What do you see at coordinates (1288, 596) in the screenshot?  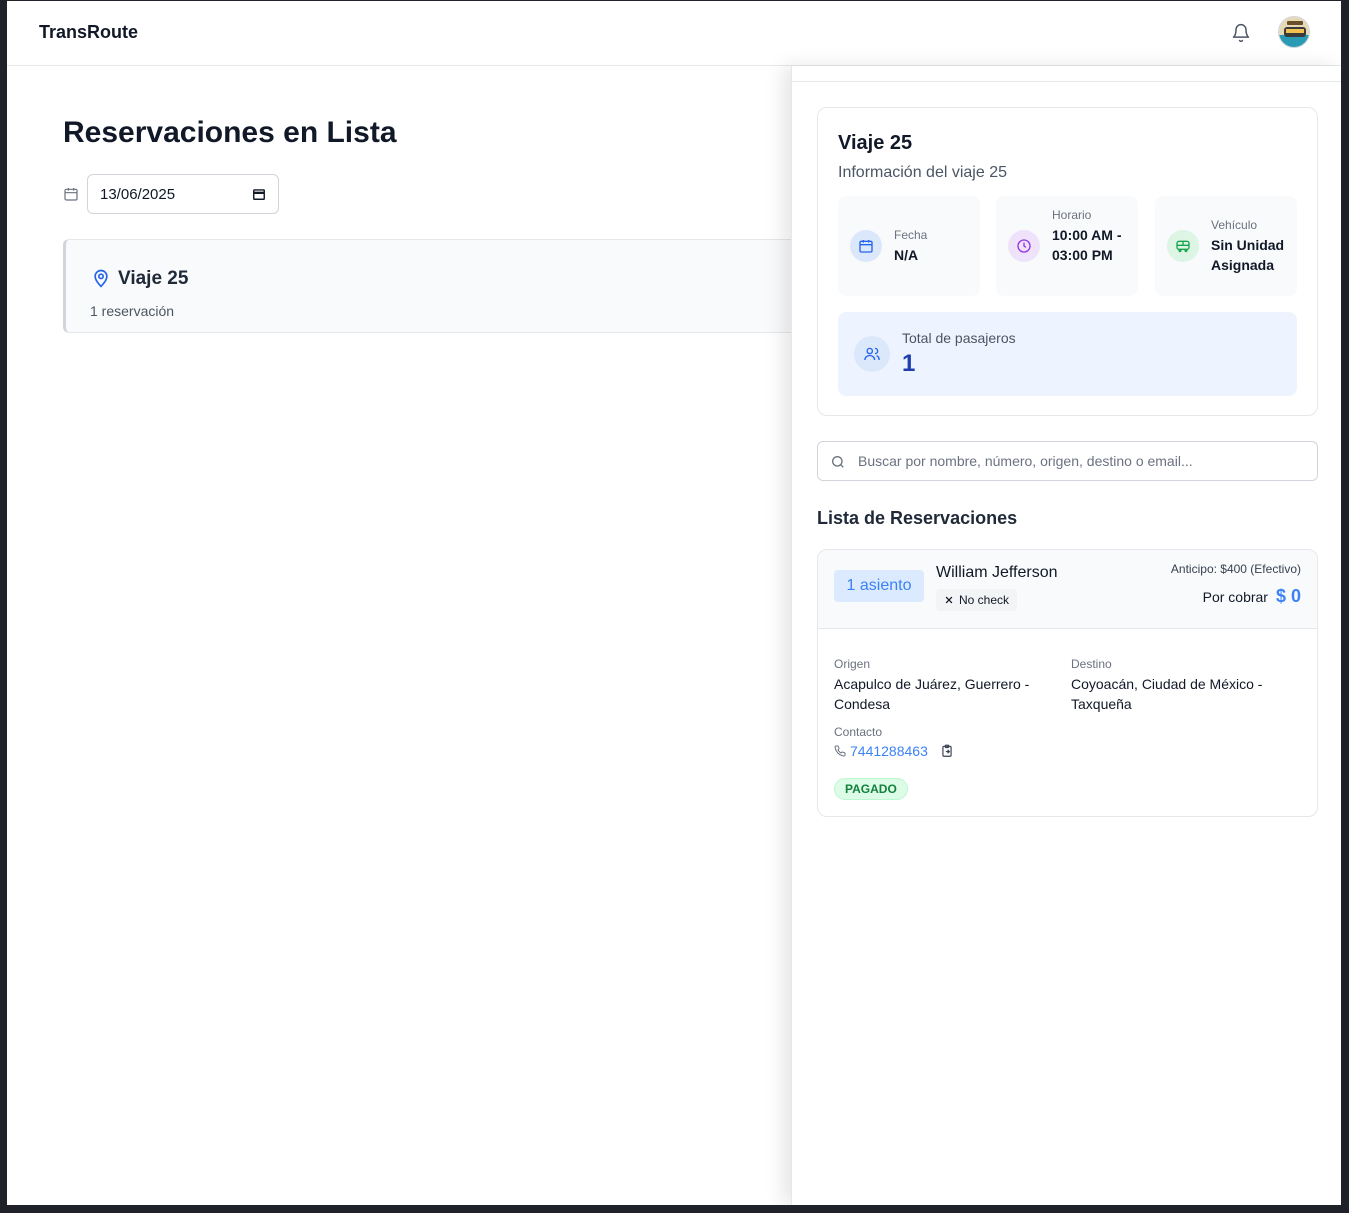 I see `por-cobrar-amount: $ 0` at bounding box center [1288, 596].